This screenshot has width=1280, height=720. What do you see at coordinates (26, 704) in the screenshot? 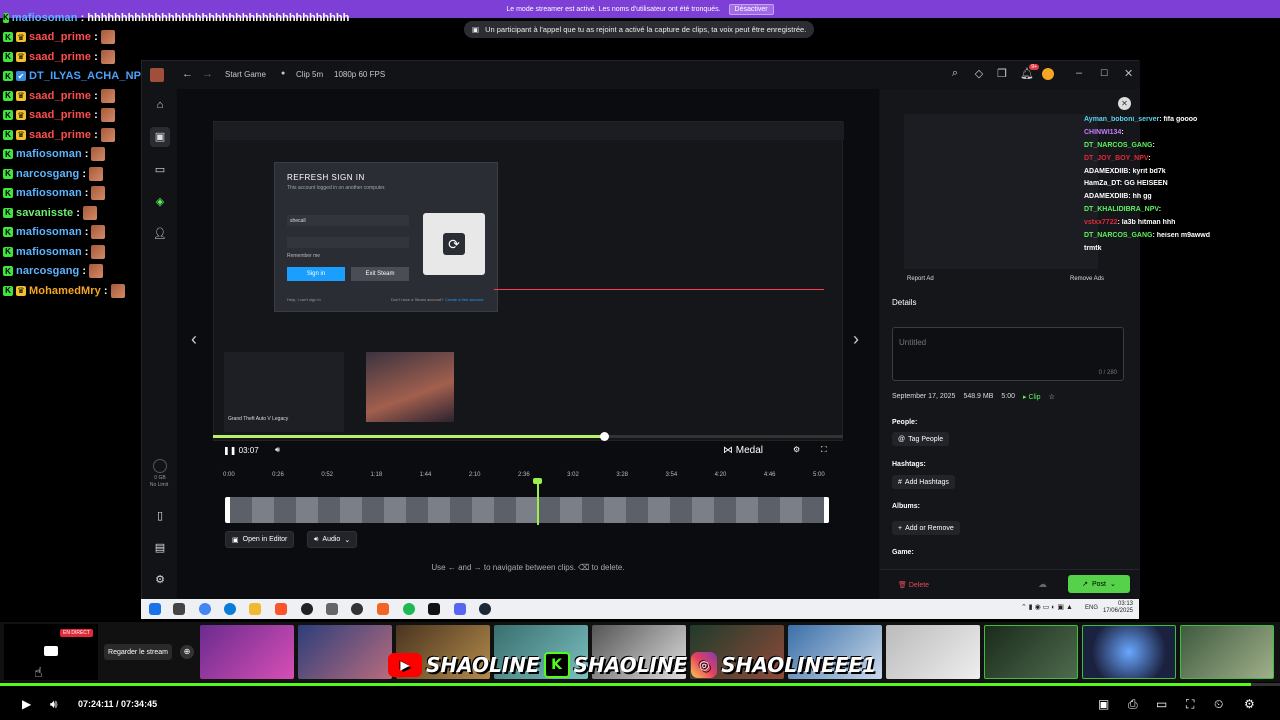
I see `play-icon: ▶` at bounding box center [26, 704].